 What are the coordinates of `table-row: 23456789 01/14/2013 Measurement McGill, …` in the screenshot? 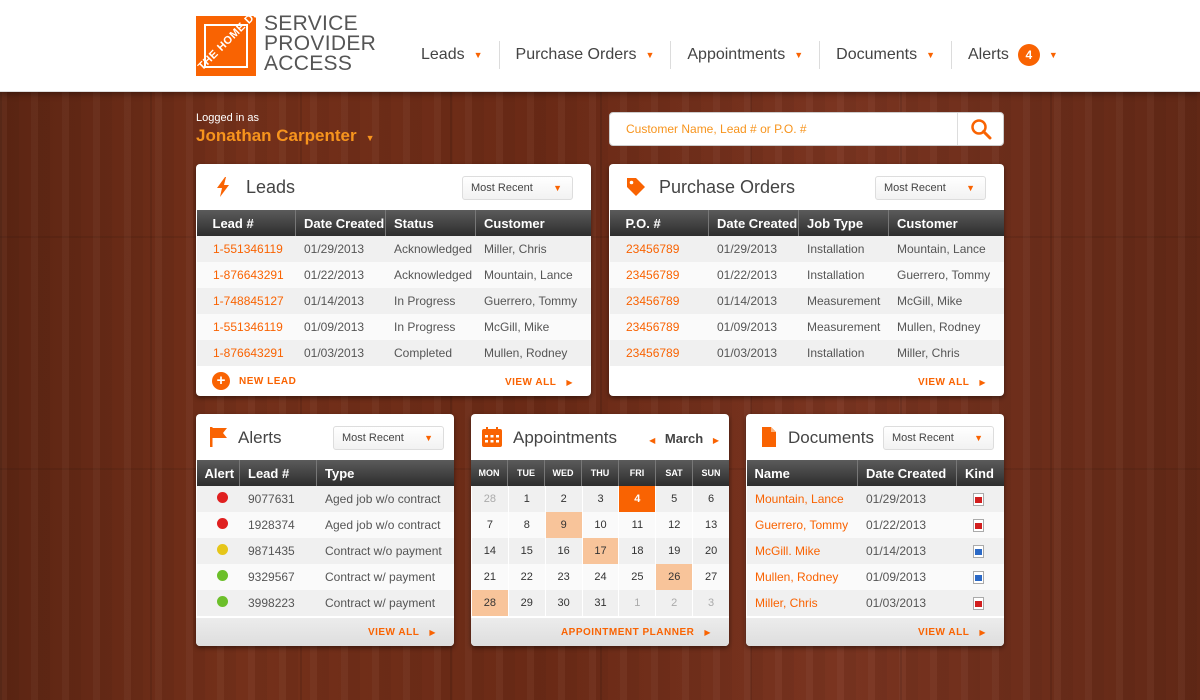 It's located at (806, 301).